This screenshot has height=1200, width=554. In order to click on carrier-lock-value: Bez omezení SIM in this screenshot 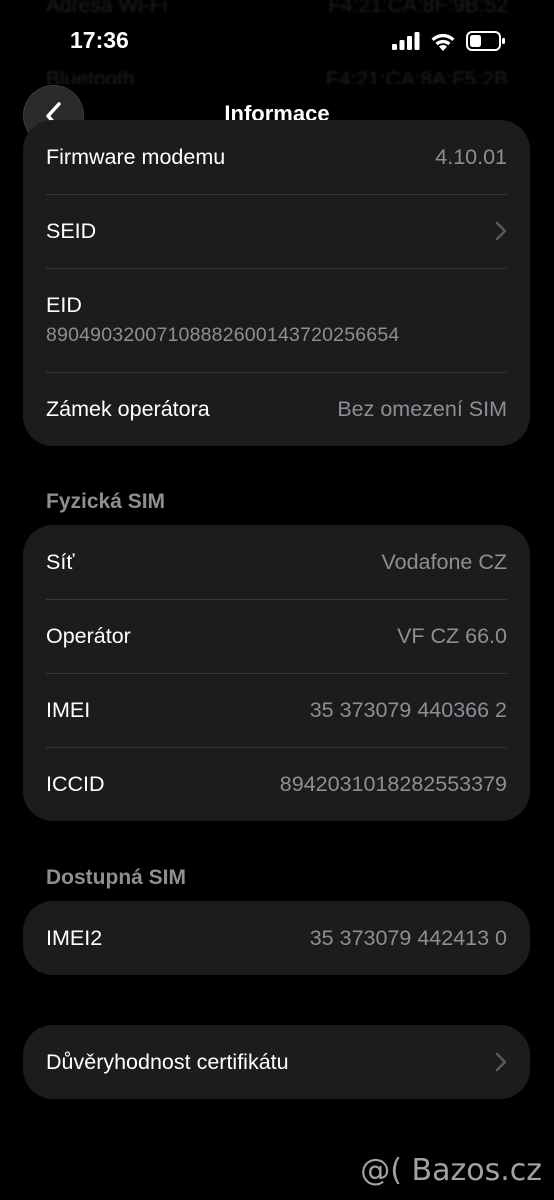, I will do `click(422, 408)`.